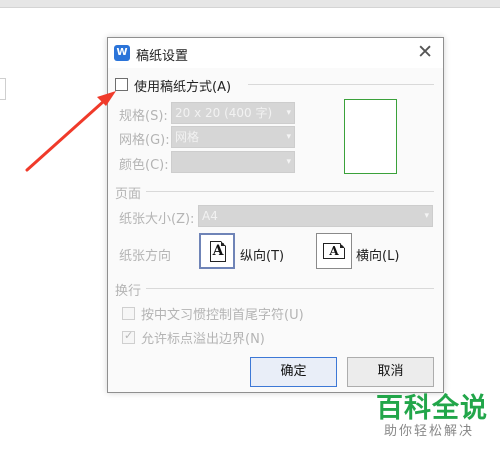 This screenshot has width=500, height=449. What do you see at coordinates (65, 135) in the screenshot?
I see `arrow-shaft` at bounding box center [65, 135].